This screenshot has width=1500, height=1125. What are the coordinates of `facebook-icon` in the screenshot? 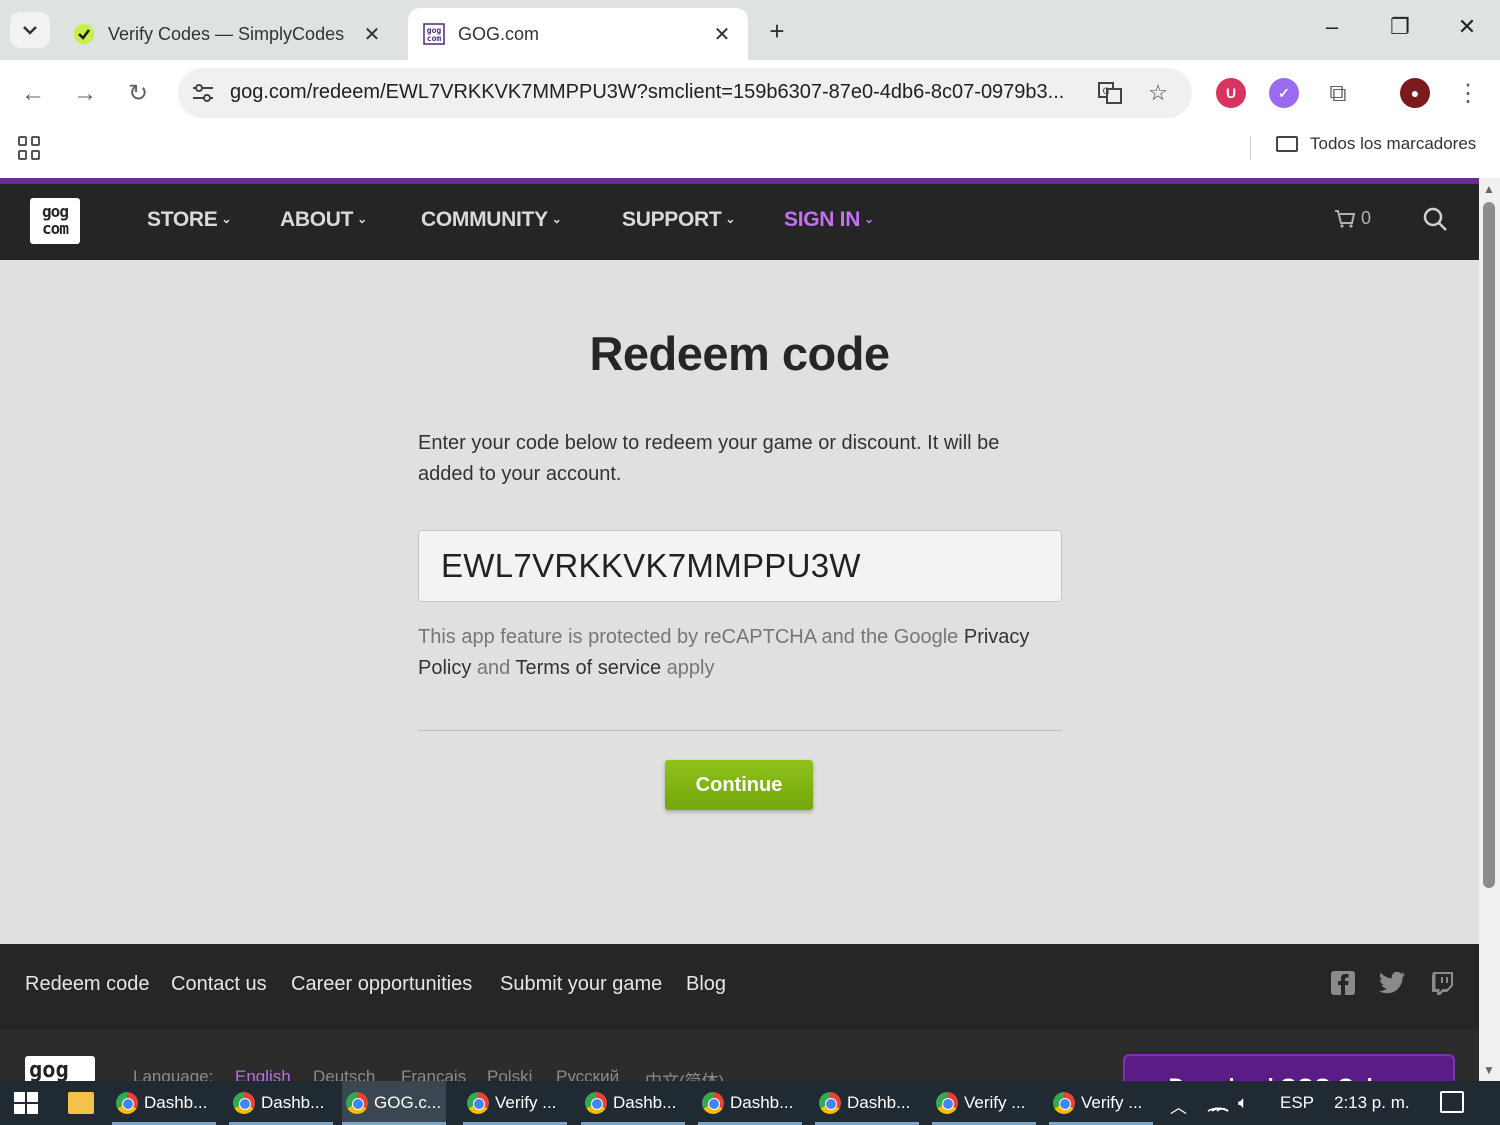 It's located at (1343, 983).